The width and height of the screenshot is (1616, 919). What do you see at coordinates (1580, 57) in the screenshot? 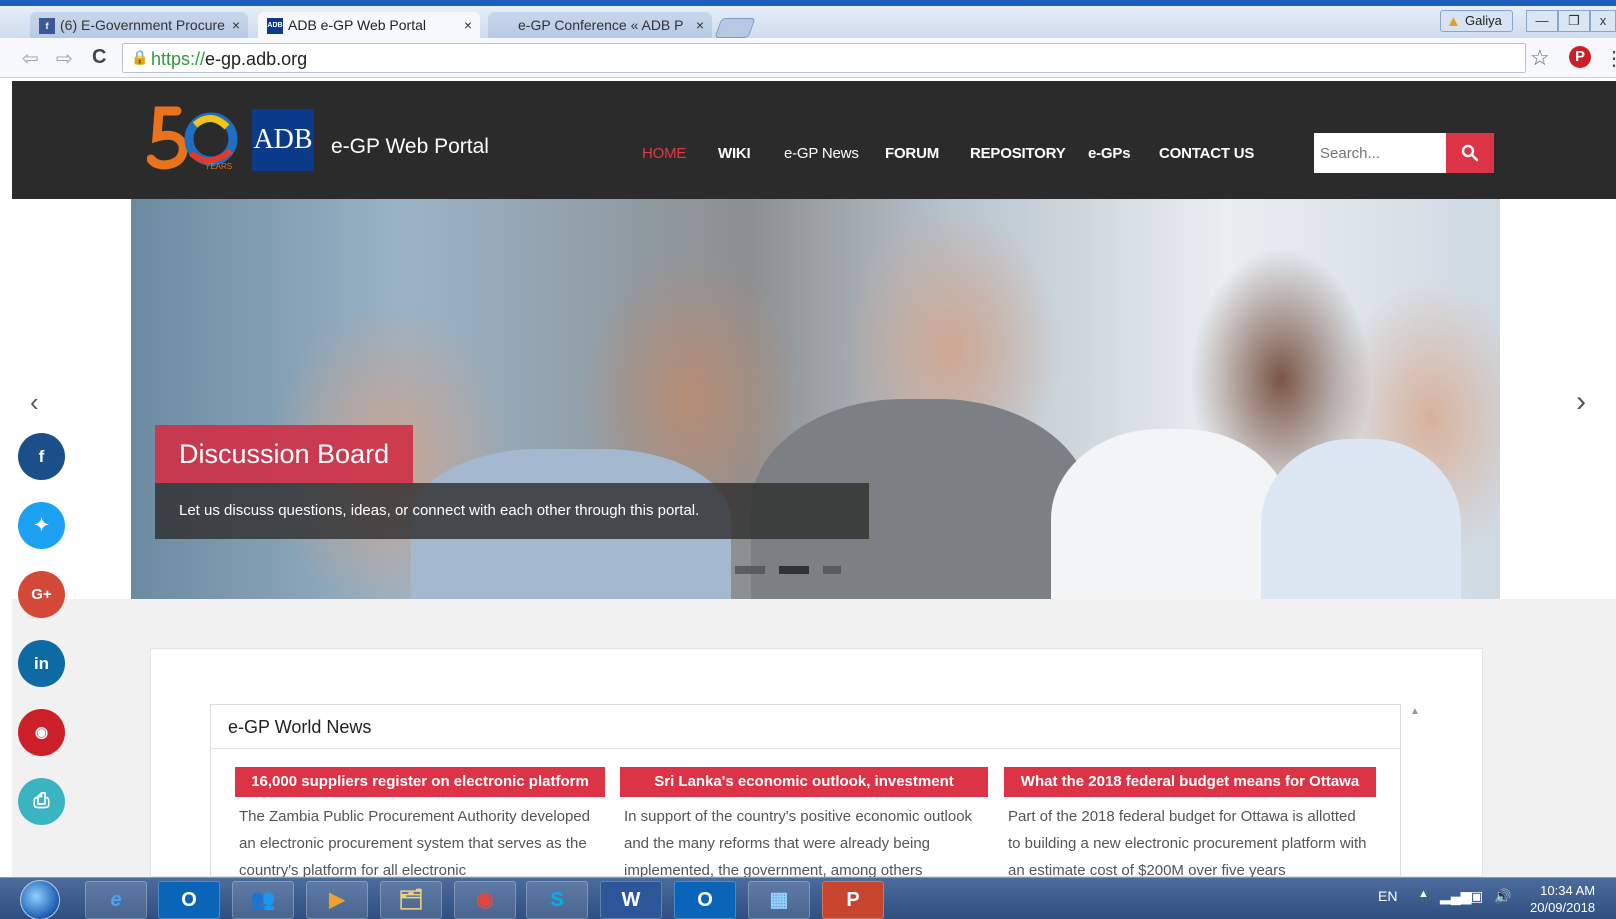
I see `pinterest-extension-icon: P` at bounding box center [1580, 57].